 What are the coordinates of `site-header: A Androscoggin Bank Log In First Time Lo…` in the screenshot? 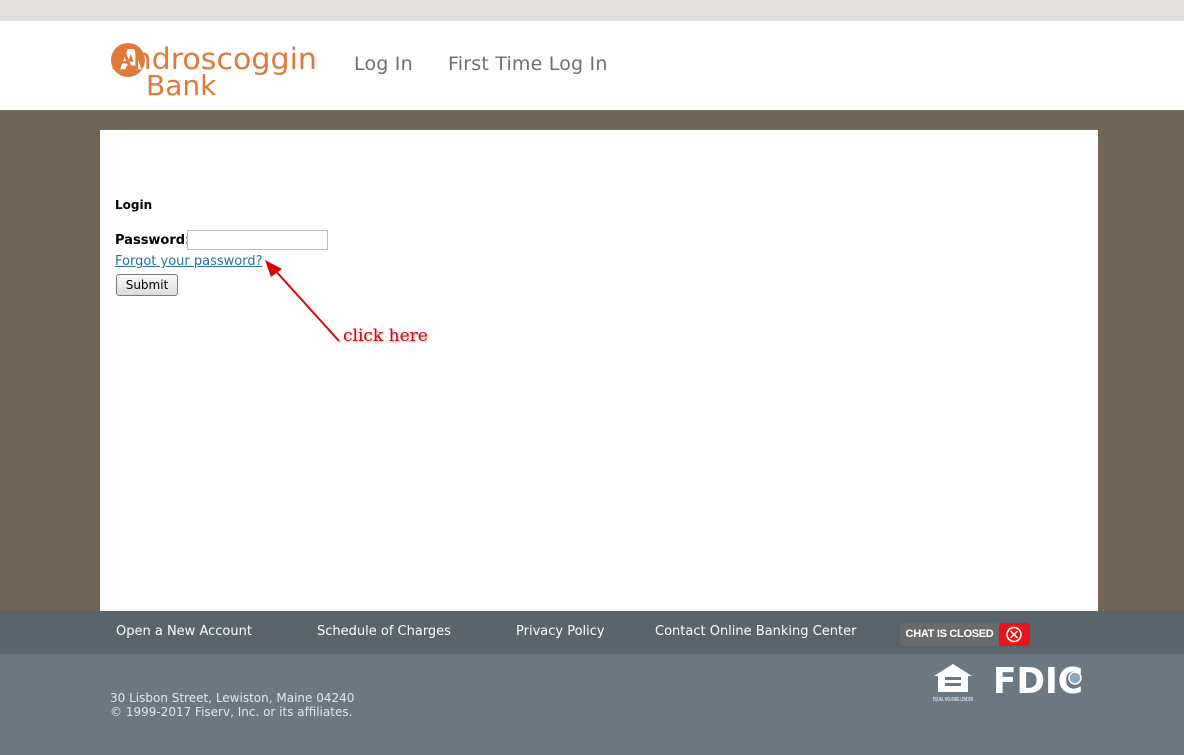 It's located at (592, 65).